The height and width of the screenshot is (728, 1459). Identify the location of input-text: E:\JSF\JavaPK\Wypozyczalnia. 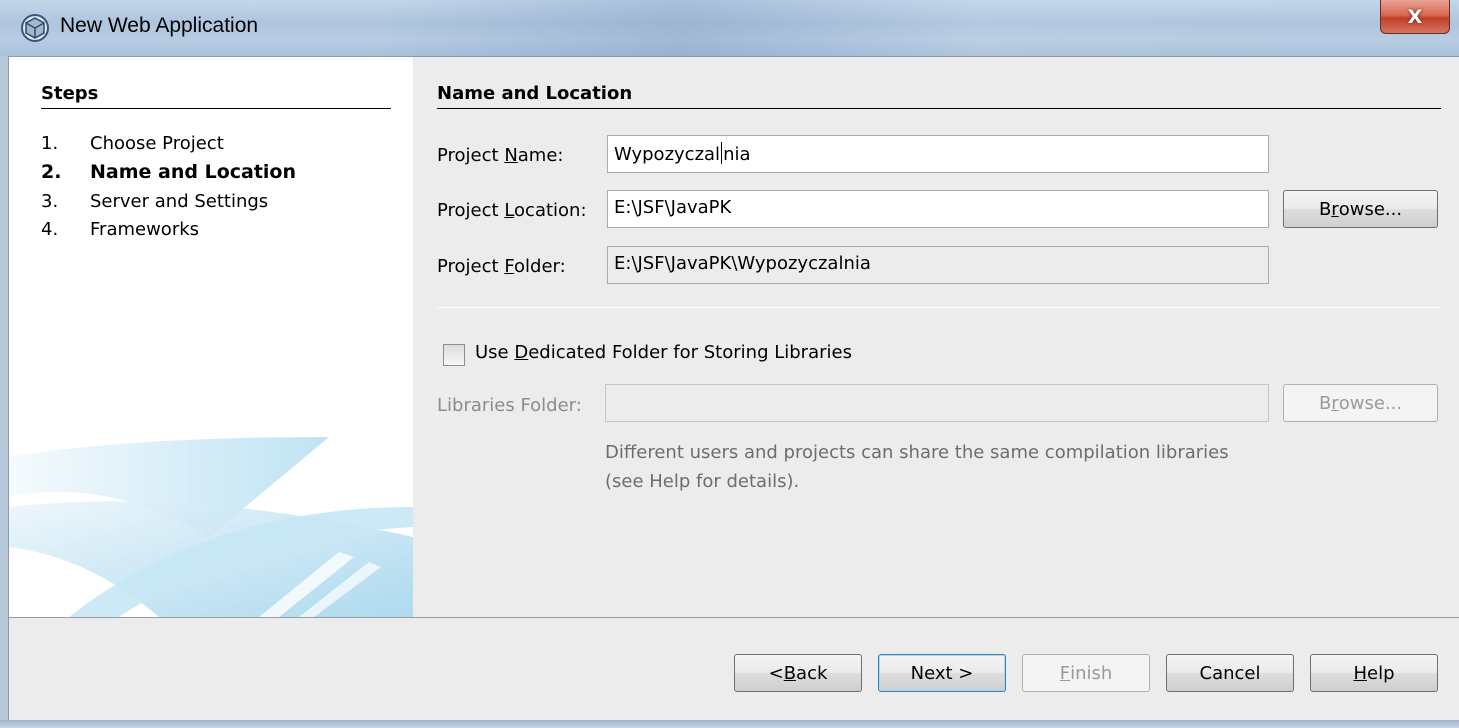
(742, 263).